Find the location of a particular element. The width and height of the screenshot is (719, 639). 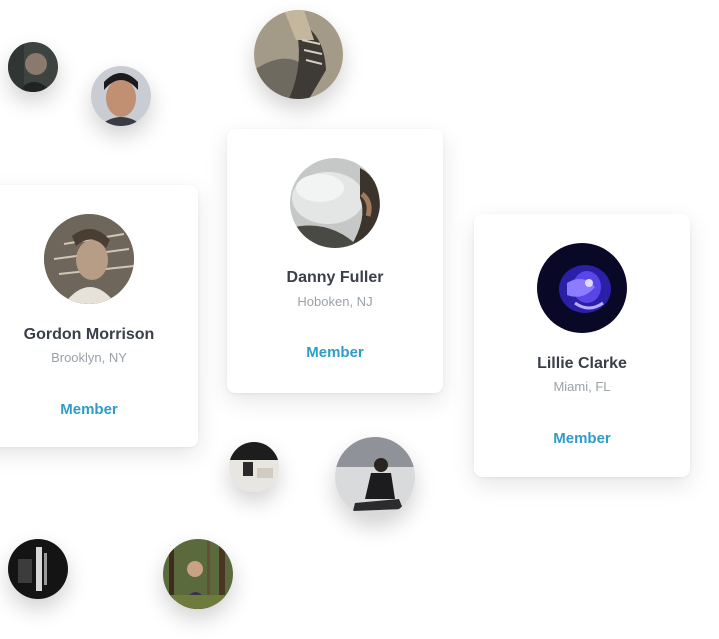

avatar-bubble-forest is located at coordinates (198, 574).